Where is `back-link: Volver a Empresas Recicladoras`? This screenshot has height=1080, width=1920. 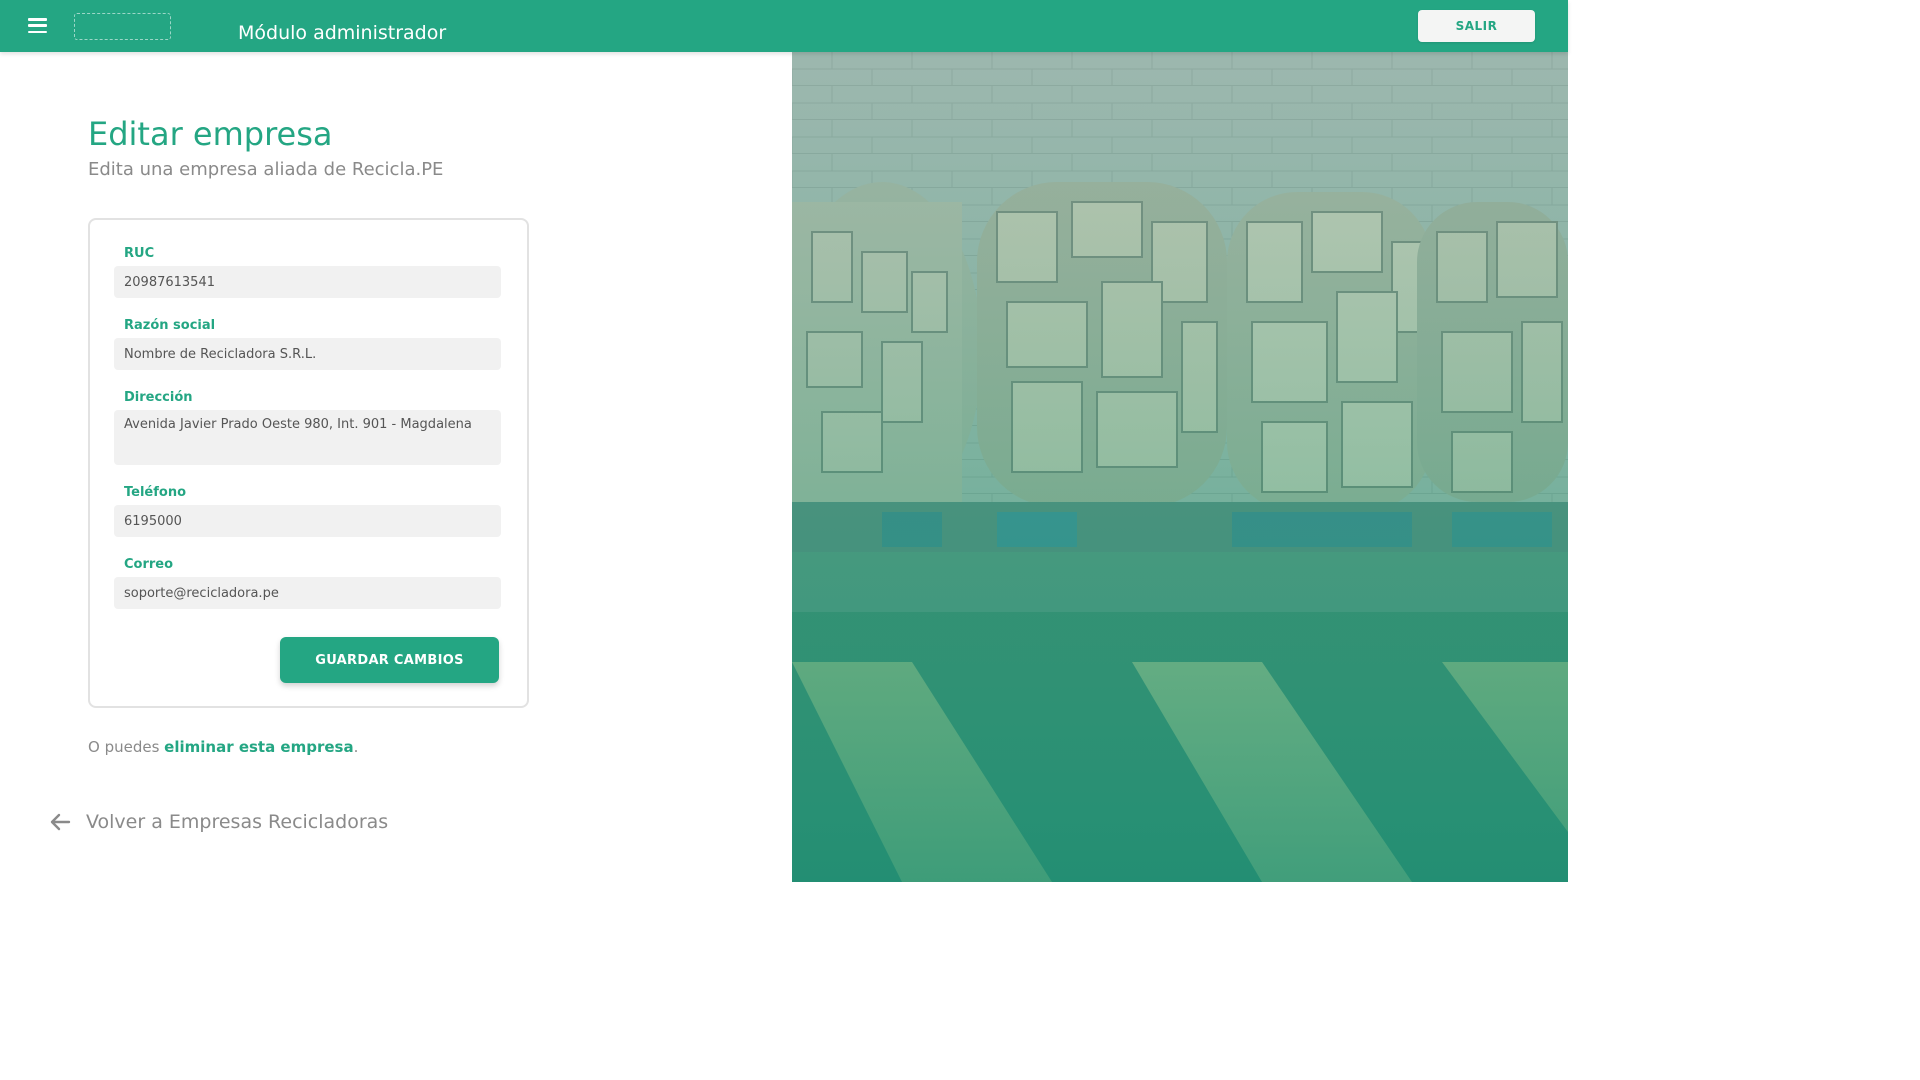 back-link: Volver a Empresas Recicladoras is located at coordinates (218, 822).